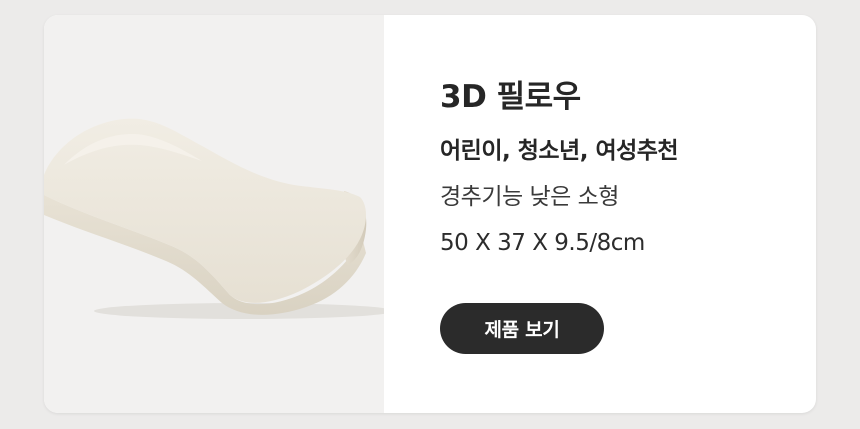  I want to click on view-product-button: 제품 보기, so click(522, 328).